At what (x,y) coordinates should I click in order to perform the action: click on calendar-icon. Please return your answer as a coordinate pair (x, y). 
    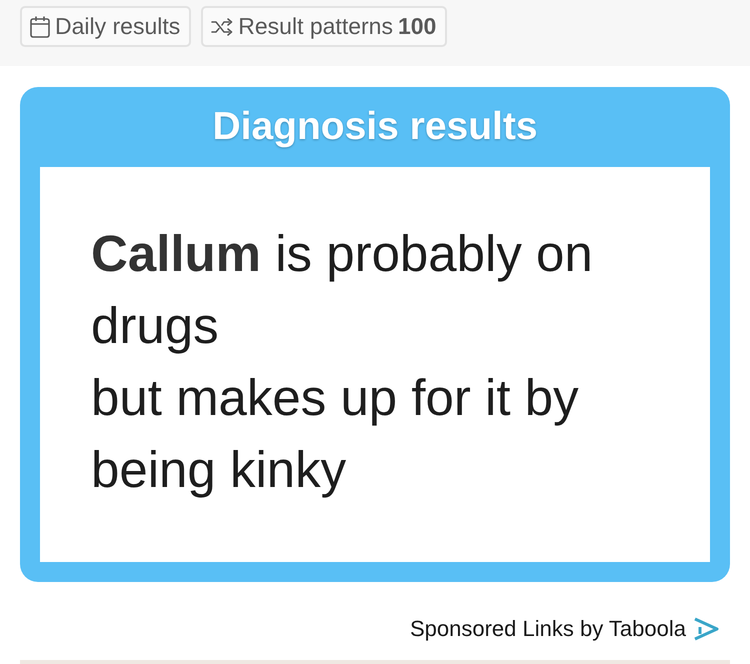
    Looking at the image, I should click on (40, 27).